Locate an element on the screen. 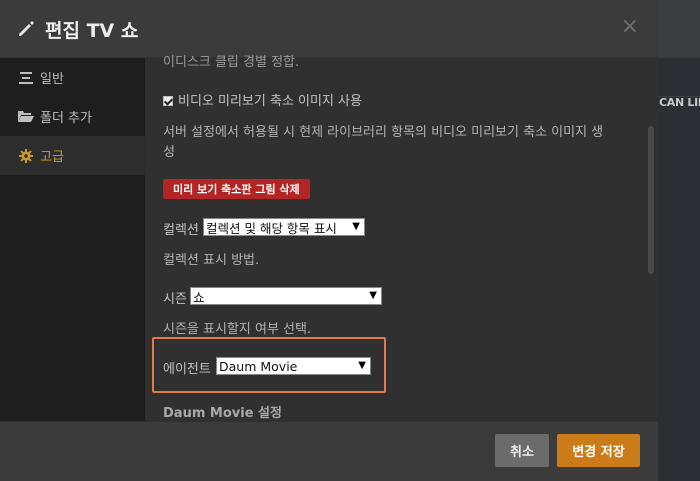 This screenshot has height=481, width=700. folder-icon is located at coordinates (26, 117).